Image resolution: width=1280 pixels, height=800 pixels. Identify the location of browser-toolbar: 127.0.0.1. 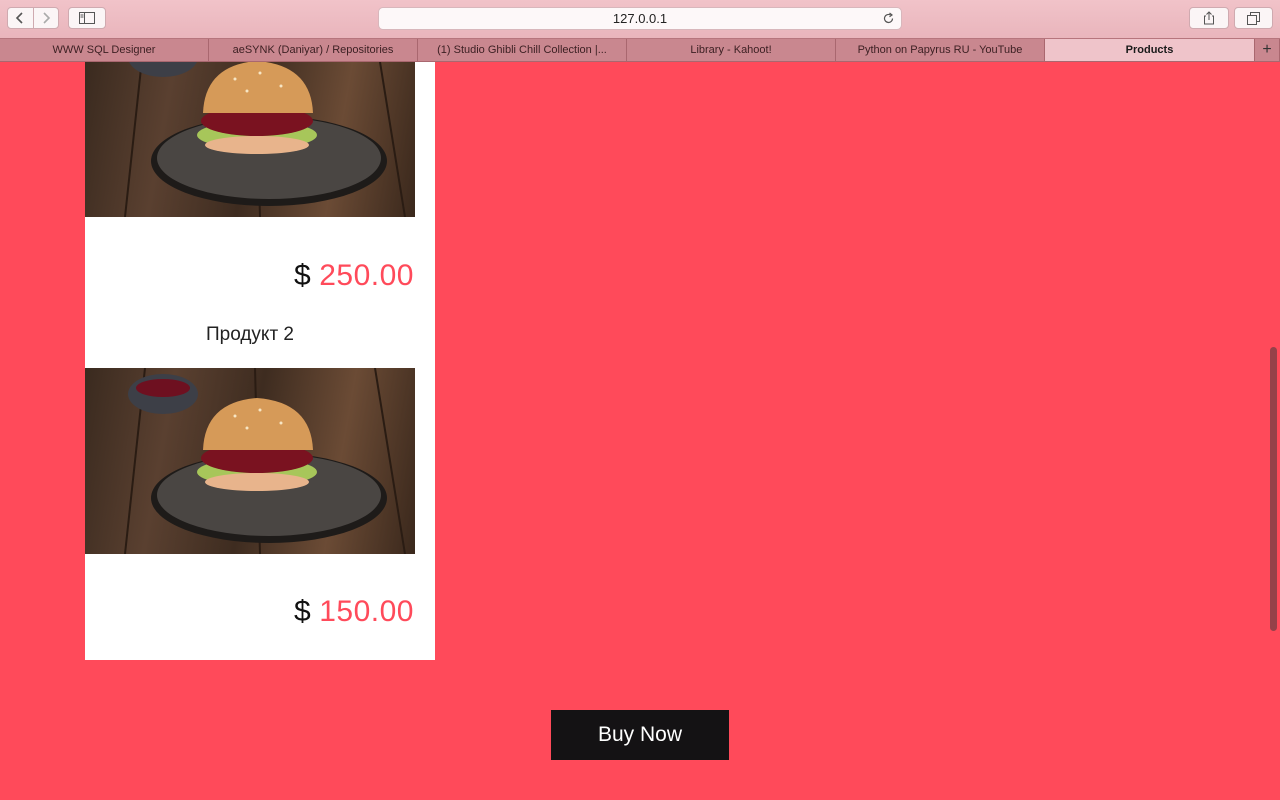
(640, 19).